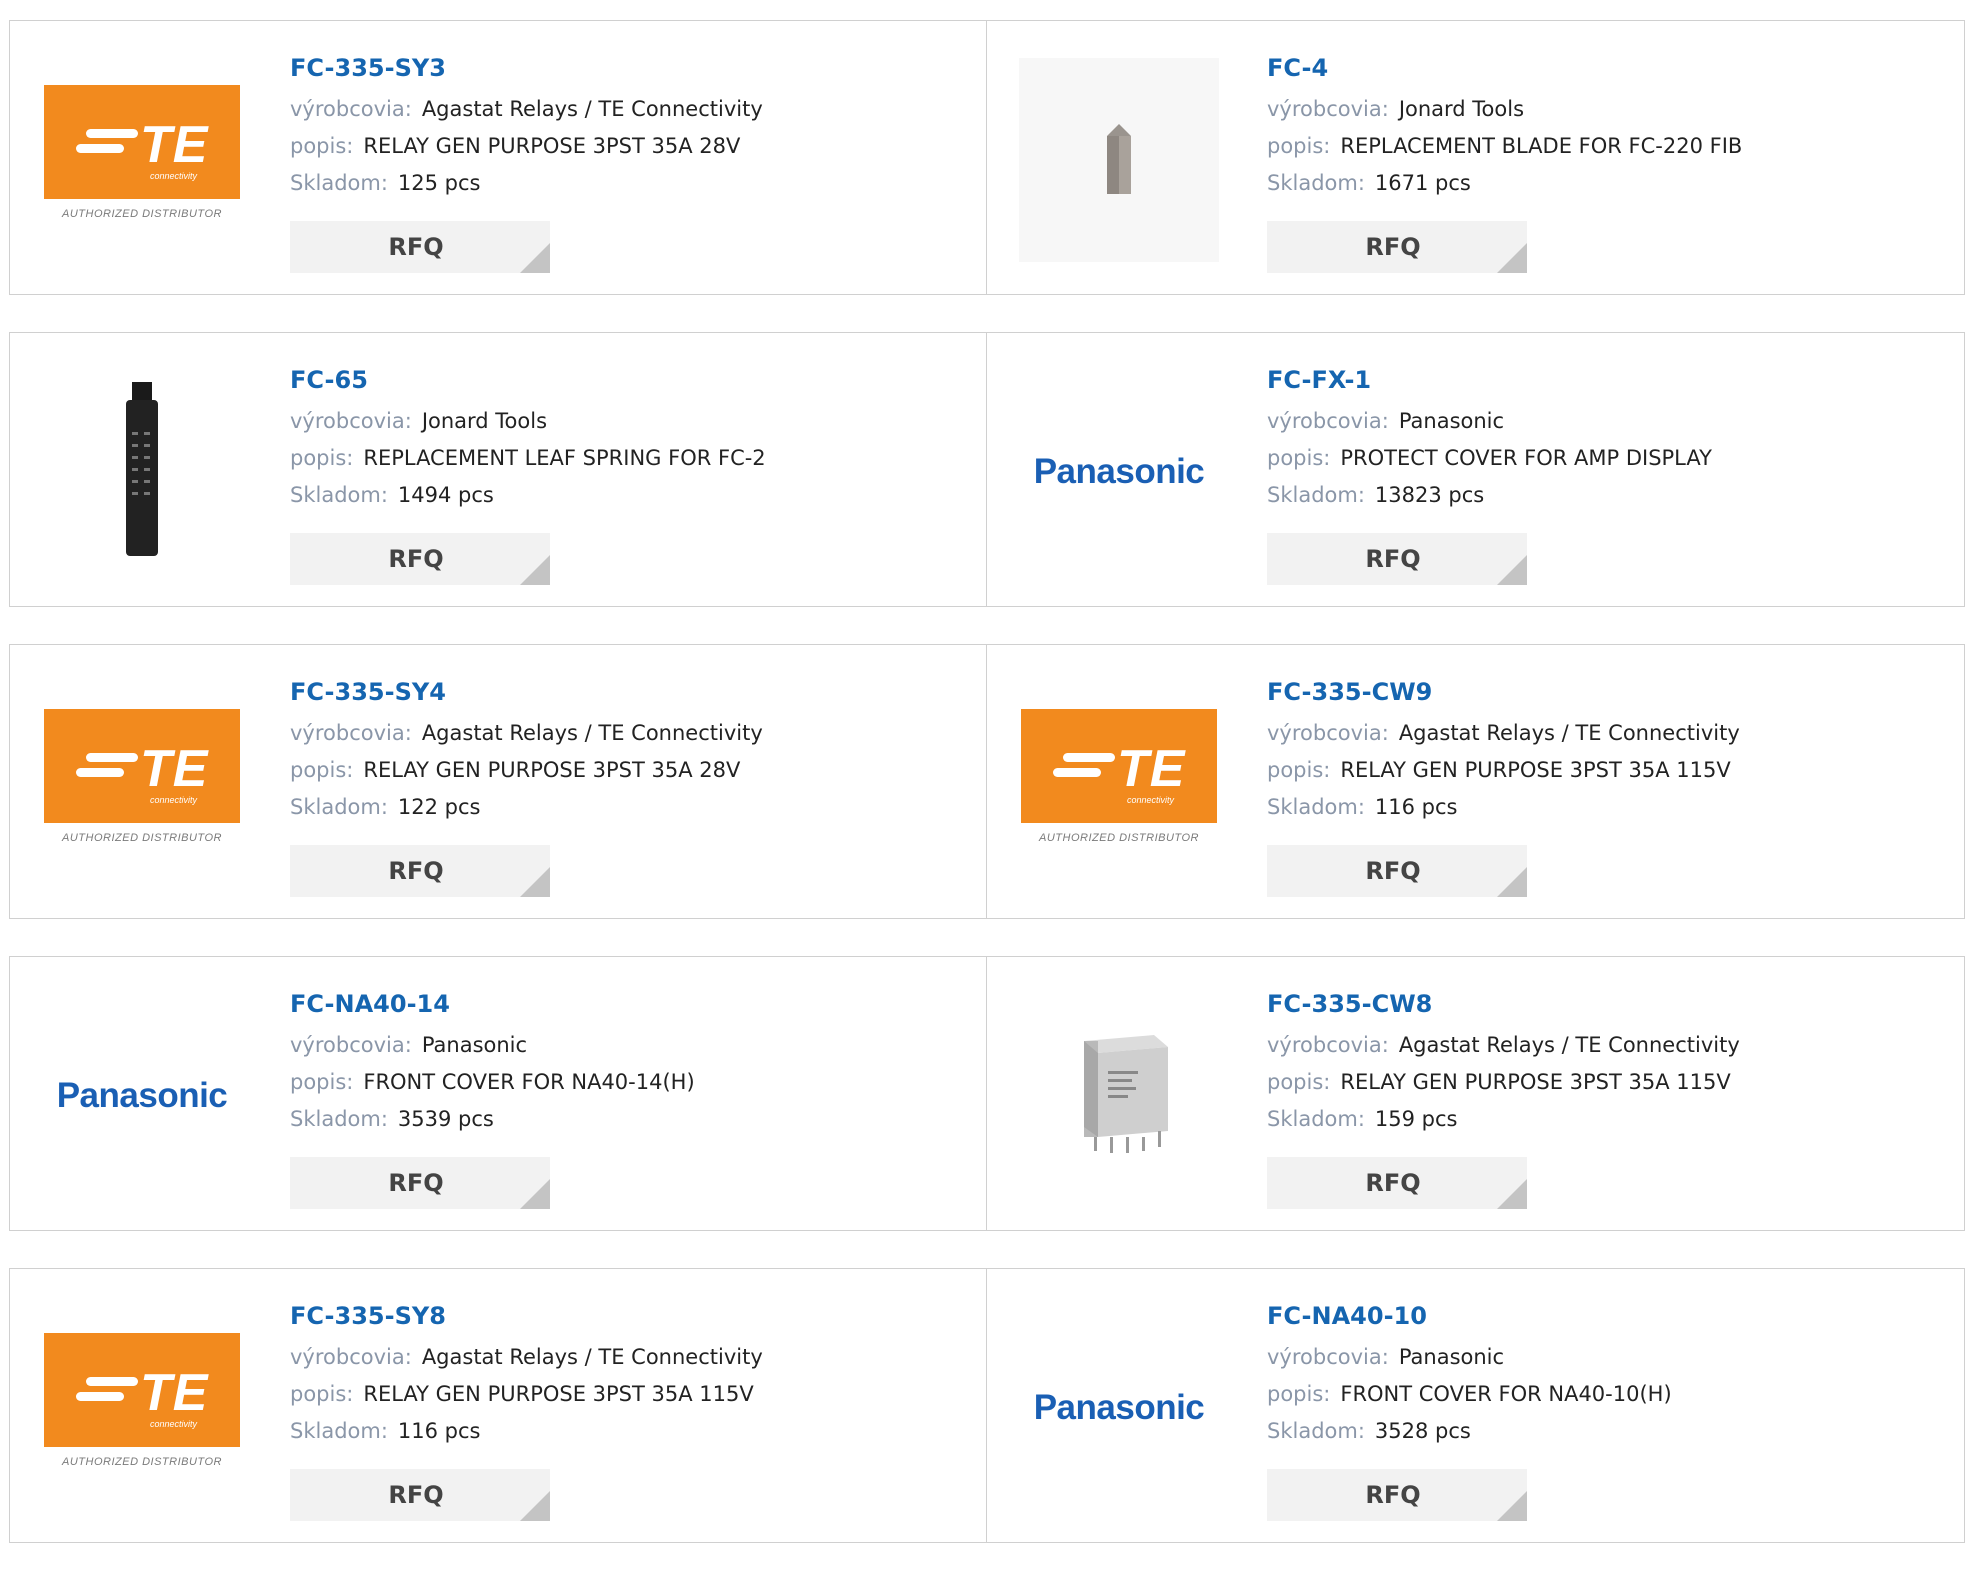 The width and height of the screenshot is (1965, 1580). I want to click on blade-photo, so click(1119, 160).